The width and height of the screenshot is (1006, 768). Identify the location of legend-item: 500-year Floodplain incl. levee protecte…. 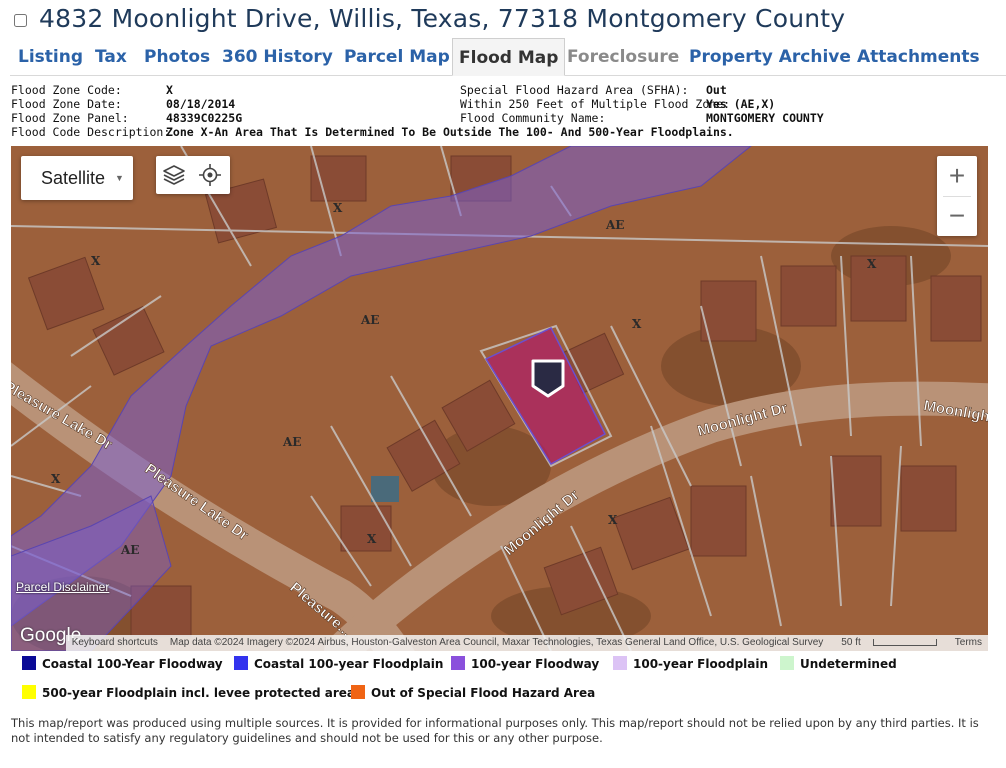
(188, 693).